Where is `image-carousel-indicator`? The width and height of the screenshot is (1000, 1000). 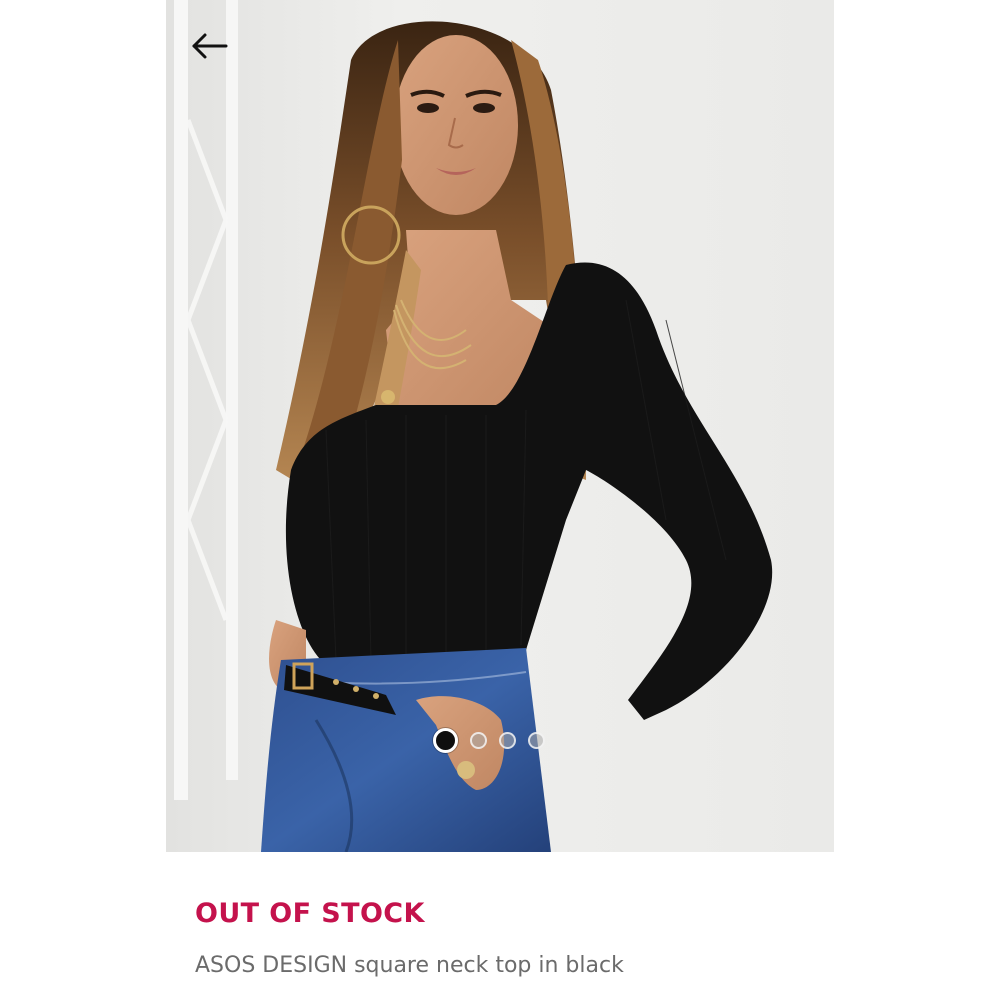
image-carousel-indicator is located at coordinates (489, 740).